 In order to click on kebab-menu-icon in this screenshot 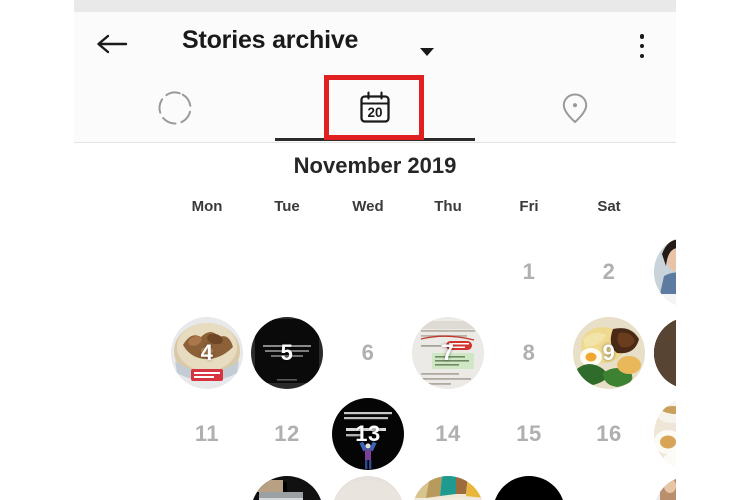, I will do `click(642, 46)`.